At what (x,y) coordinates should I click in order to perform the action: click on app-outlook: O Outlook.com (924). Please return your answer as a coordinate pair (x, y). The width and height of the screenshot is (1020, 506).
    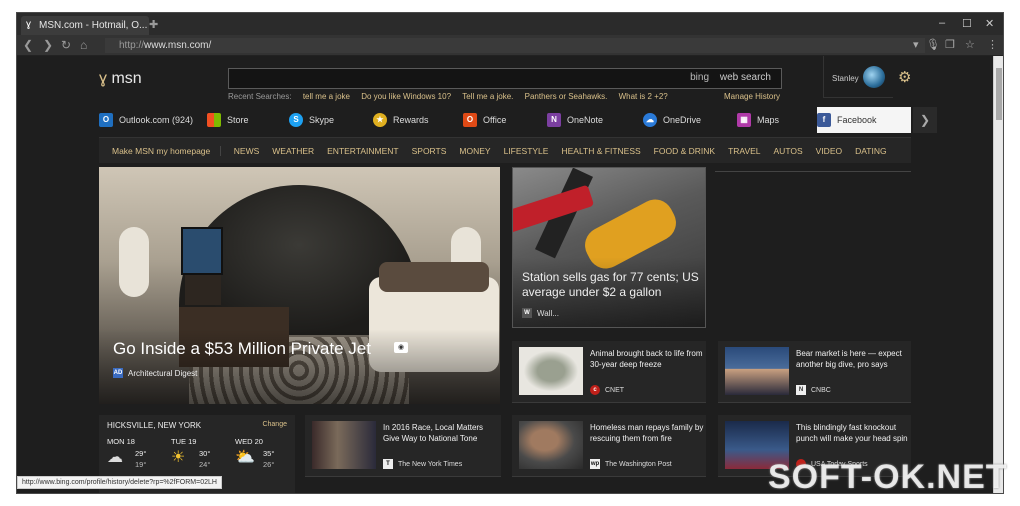
    Looking at the image, I should click on (146, 120).